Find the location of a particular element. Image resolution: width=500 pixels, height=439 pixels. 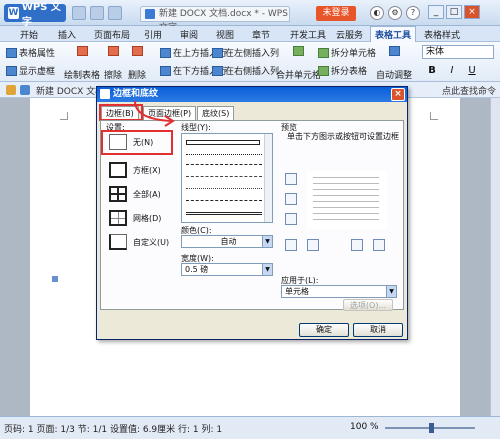

delete-button: 删除 is located at coordinates (137, 63).